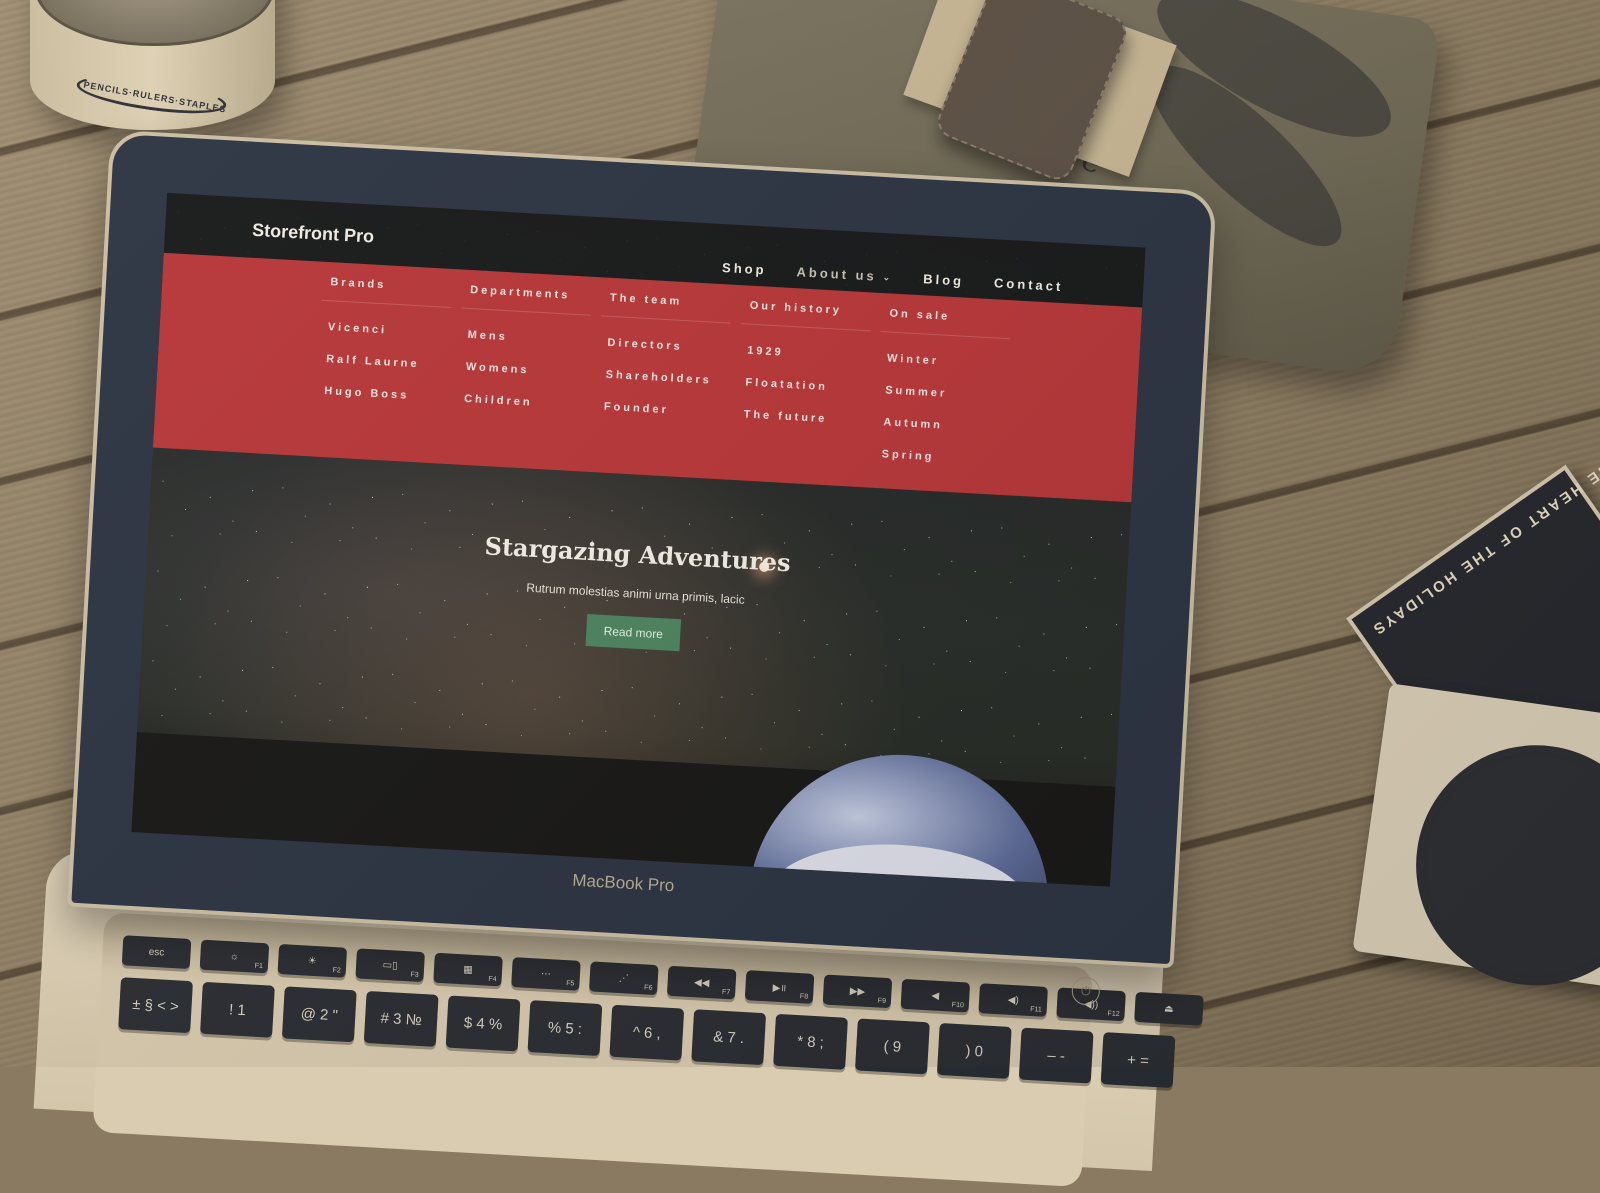  What do you see at coordinates (492, 979) in the screenshot?
I see `key-fn-label: F4` at bounding box center [492, 979].